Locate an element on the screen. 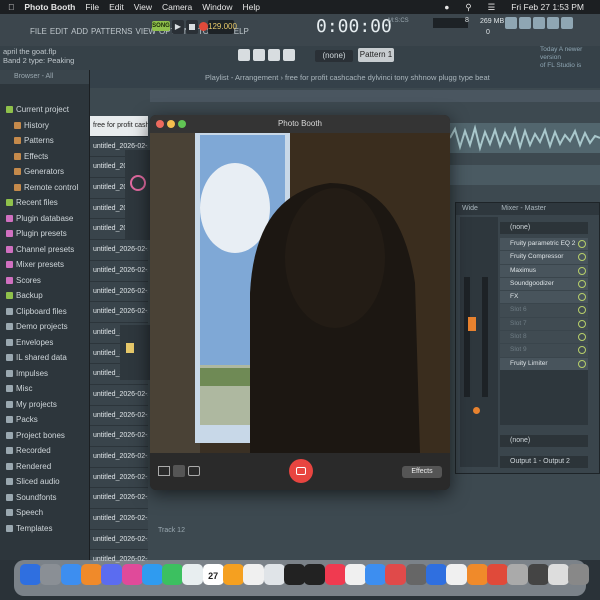 The width and height of the screenshot is (600, 600). magnet-icon is located at coordinates (244, 55).